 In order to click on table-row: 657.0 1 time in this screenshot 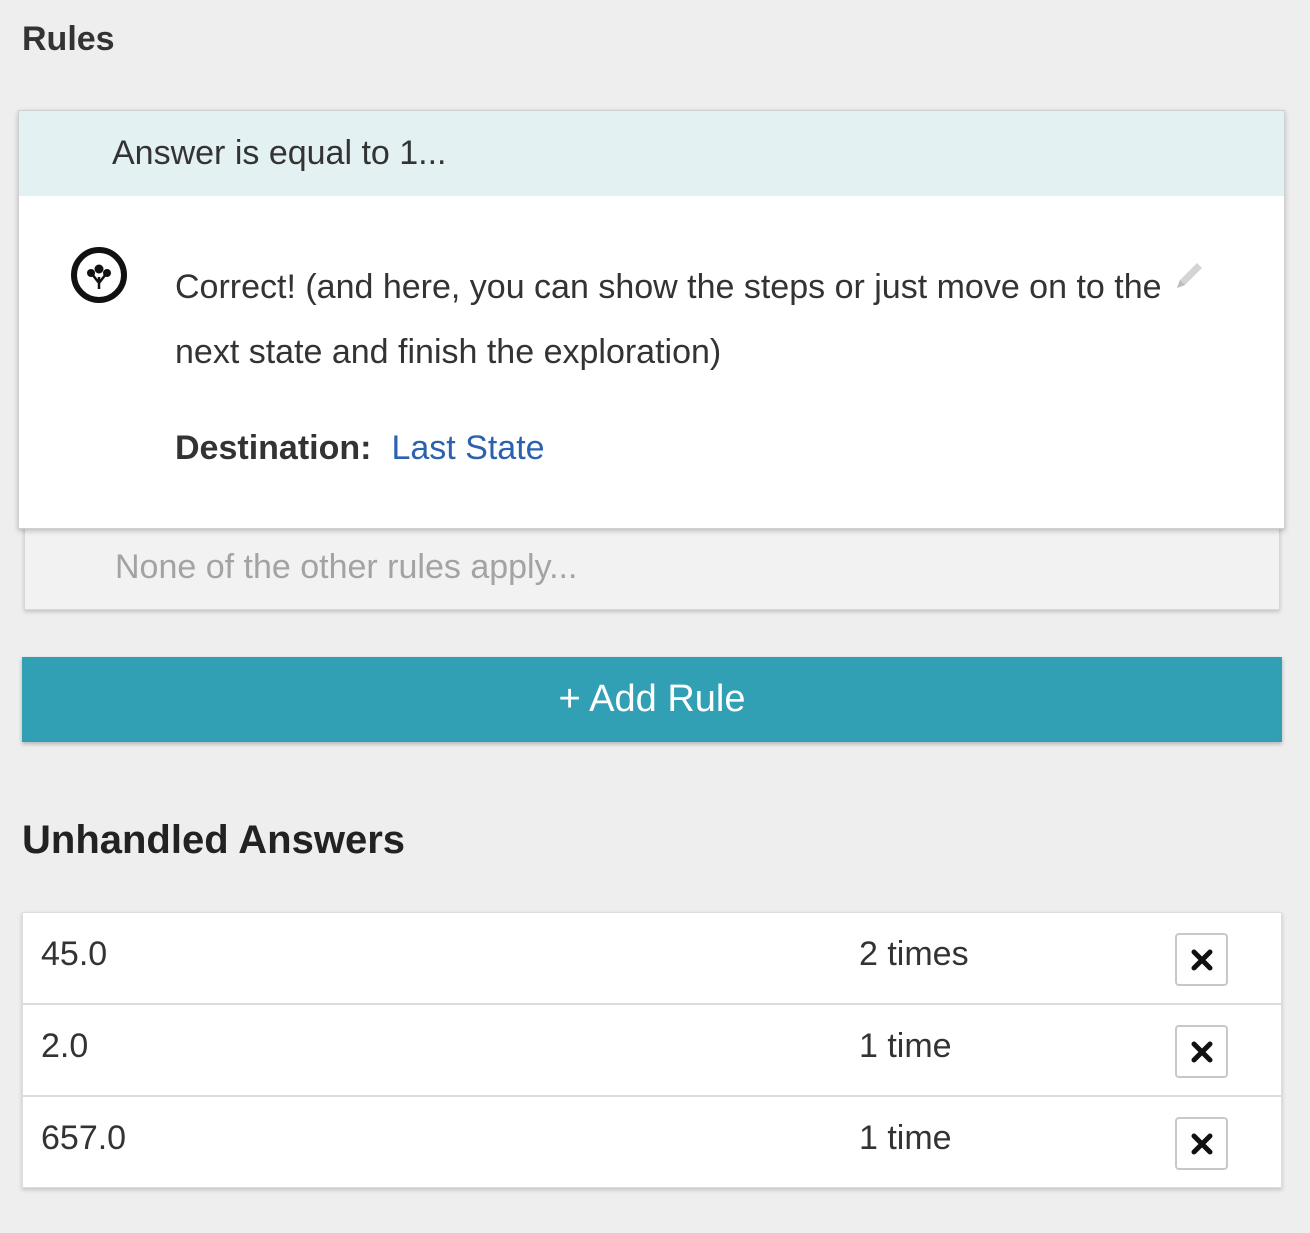, I will do `click(652, 1142)`.